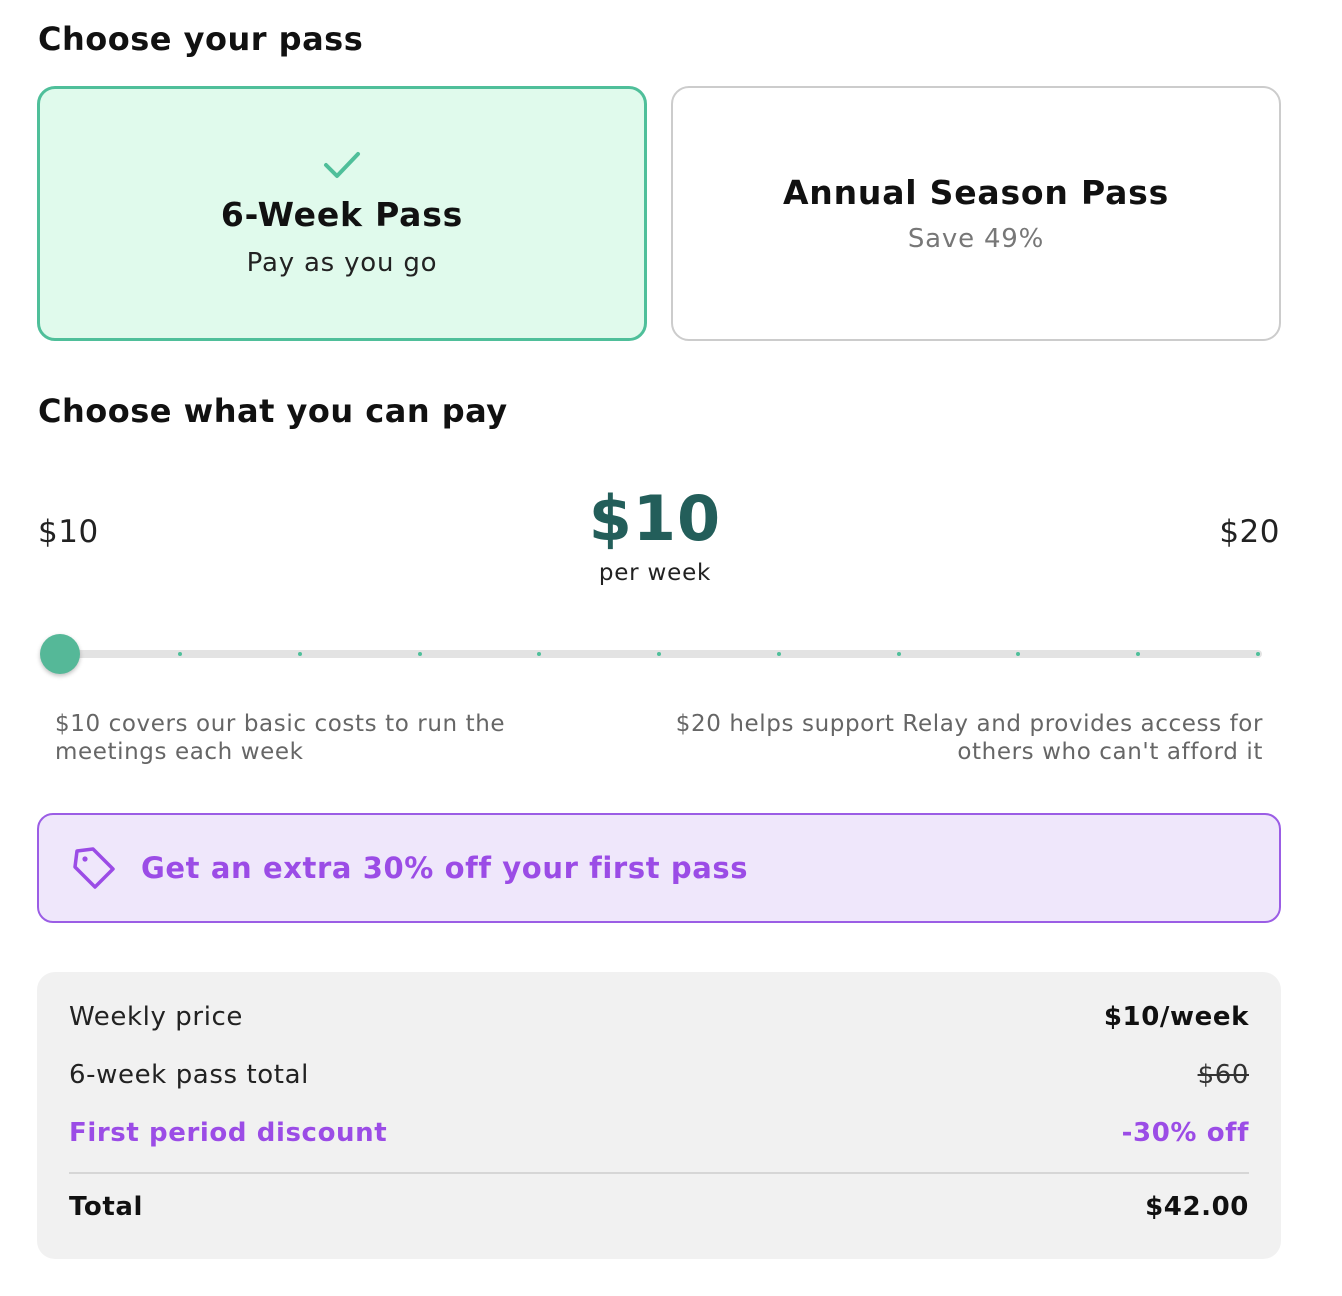 This screenshot has height=1296, width=1342. I want to click on promo-text: Get an extra 30% off your first pass, so click(445, 868).